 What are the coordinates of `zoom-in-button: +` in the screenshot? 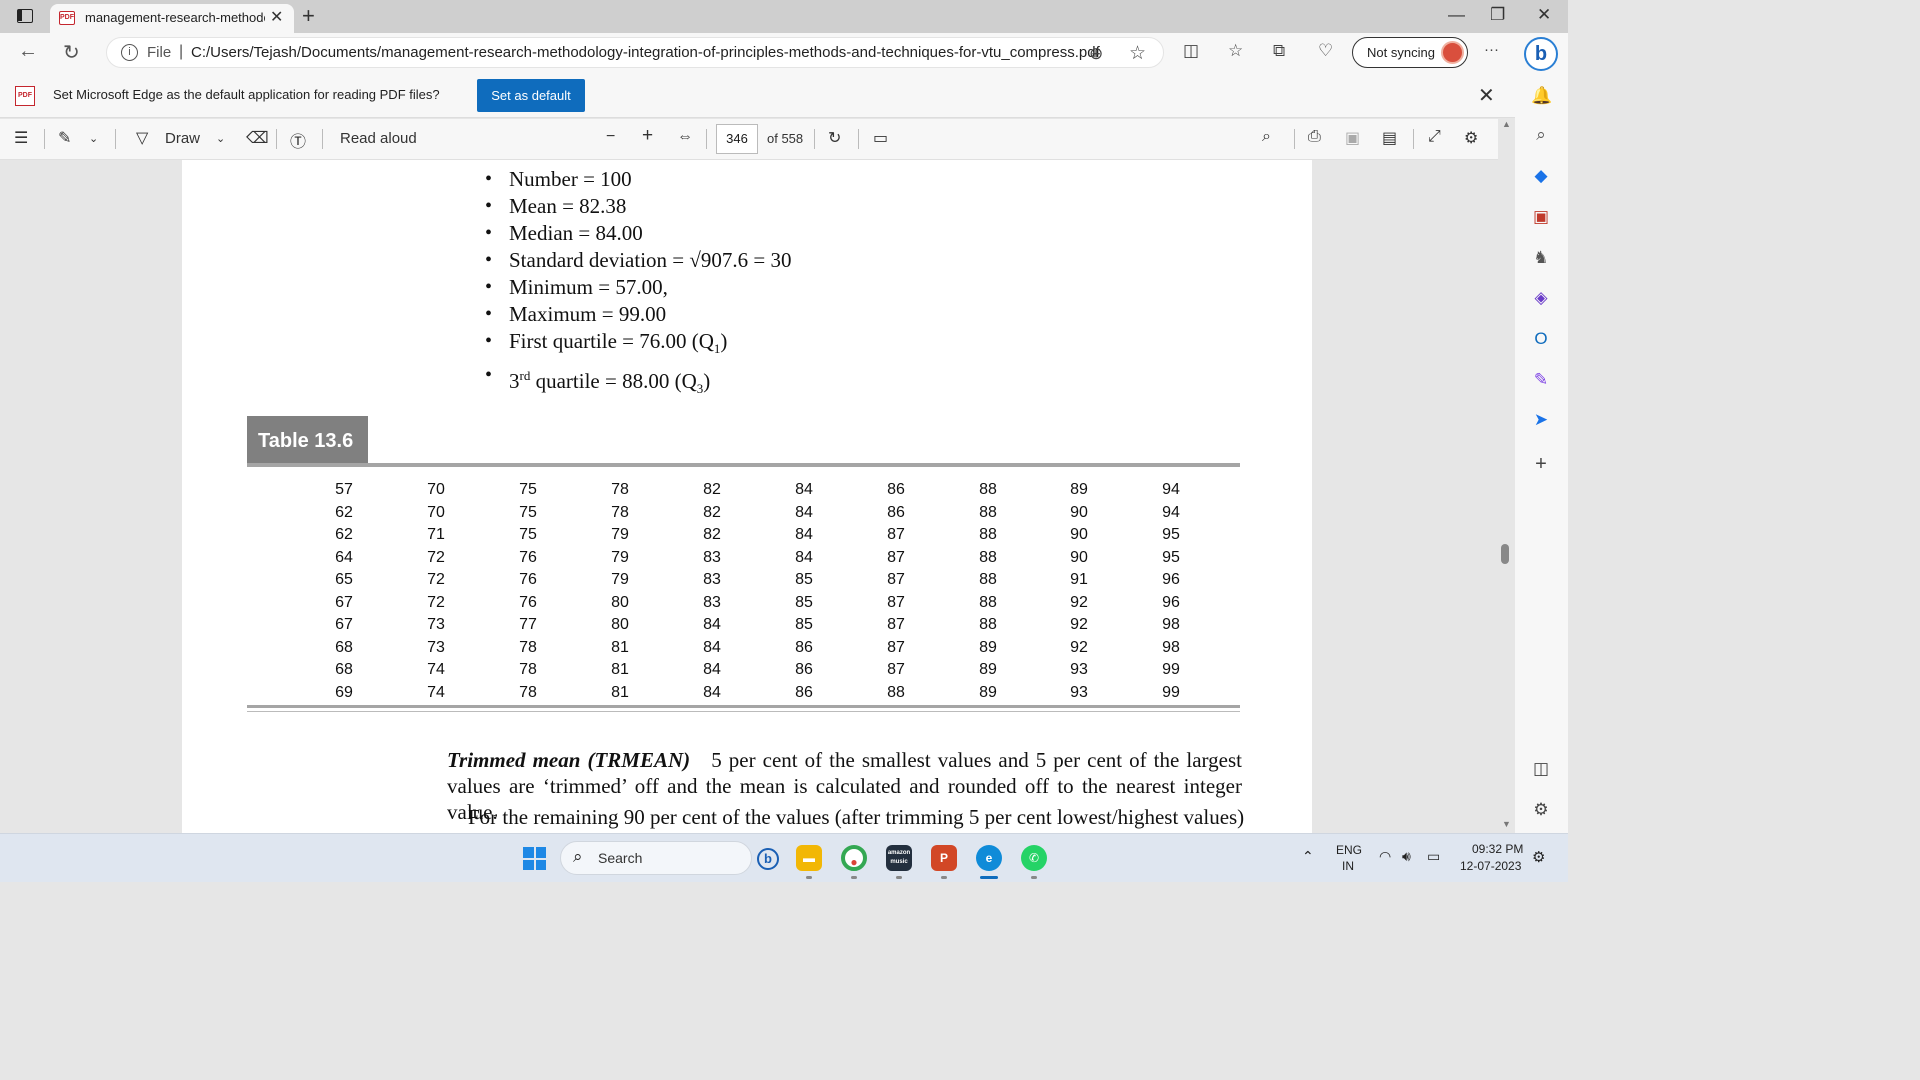 It's located at (647, 136).